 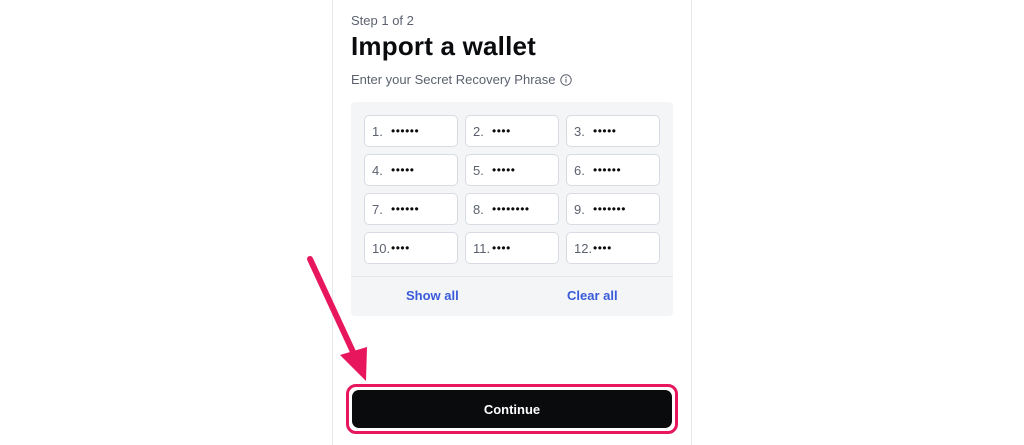 What do you see at coordinates (583, 248) in the screenshot?
I see `word-number: 12.` at bounding box center [583, 248].